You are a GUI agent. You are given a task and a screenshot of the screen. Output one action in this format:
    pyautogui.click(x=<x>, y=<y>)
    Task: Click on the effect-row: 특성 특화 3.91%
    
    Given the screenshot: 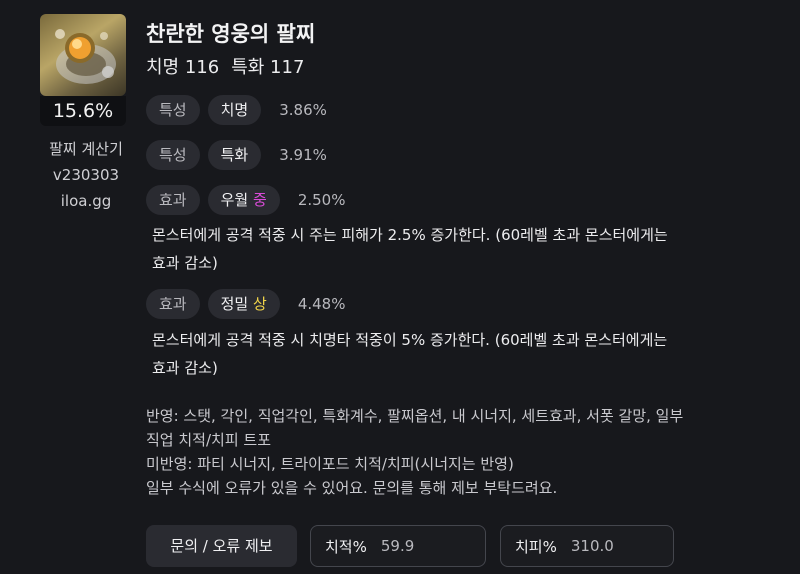 What is the action you would take?
    pyautogui.click(x=236, y=155)
    